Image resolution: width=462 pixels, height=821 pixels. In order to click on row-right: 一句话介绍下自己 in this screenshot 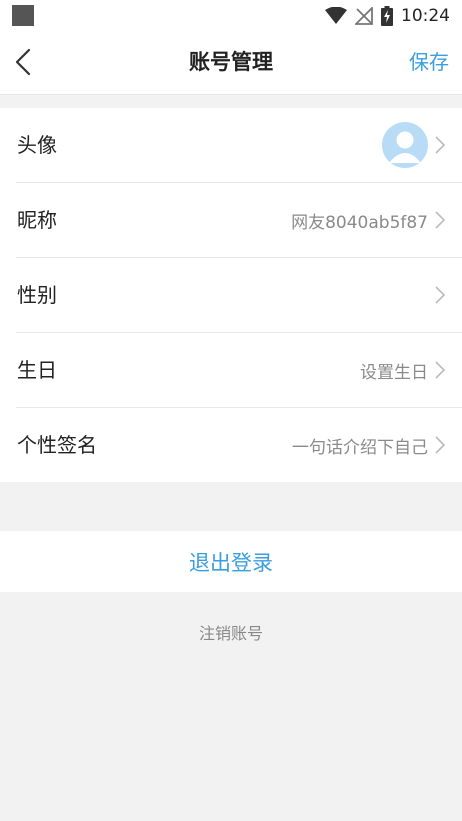, I will do `click(369, 445)`.